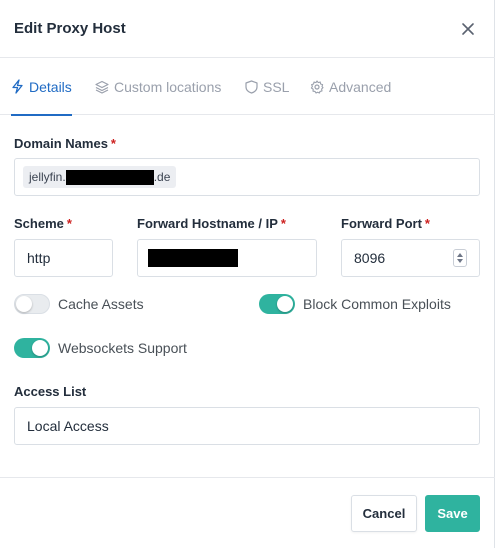 This screenshot has height=548, width=498. I want to click on tab-advanced: Advanced, so click(350, 86).